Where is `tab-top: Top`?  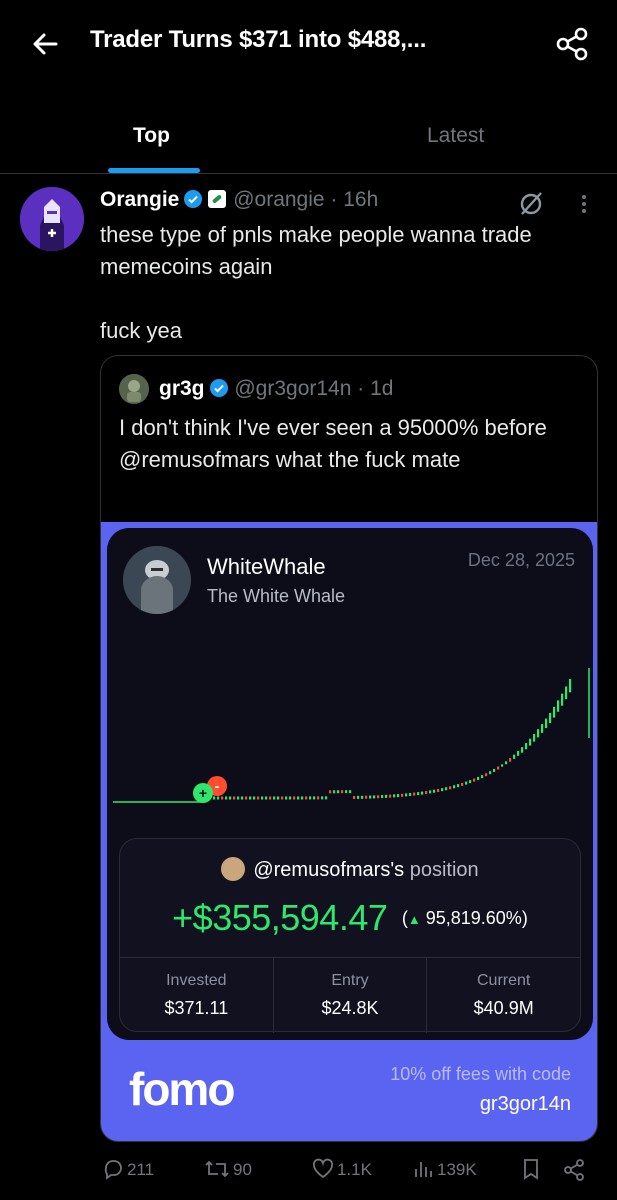
tab-top: Top is located at coordinates (151, 136).